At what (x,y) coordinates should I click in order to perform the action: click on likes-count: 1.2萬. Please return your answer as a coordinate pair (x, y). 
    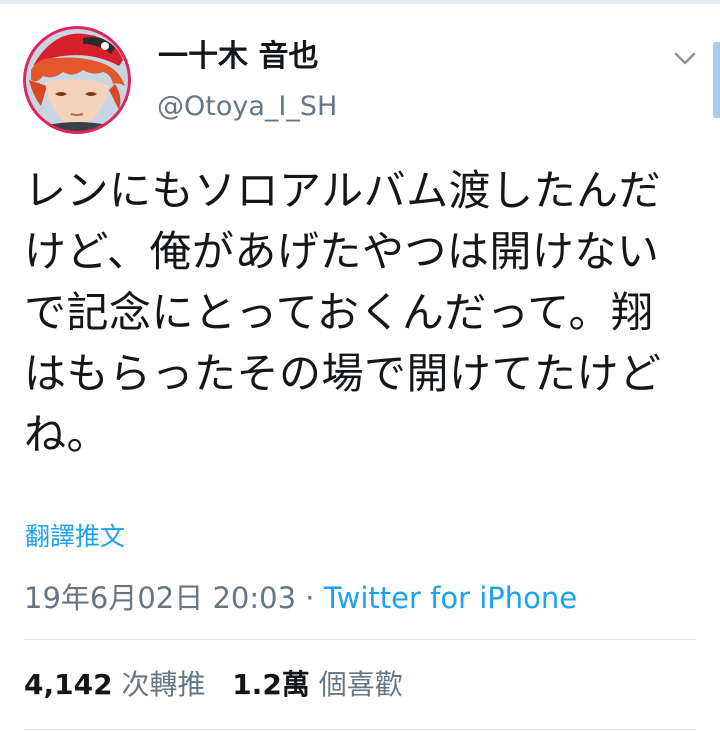
    Looking at the image, I should click on (271, 684).